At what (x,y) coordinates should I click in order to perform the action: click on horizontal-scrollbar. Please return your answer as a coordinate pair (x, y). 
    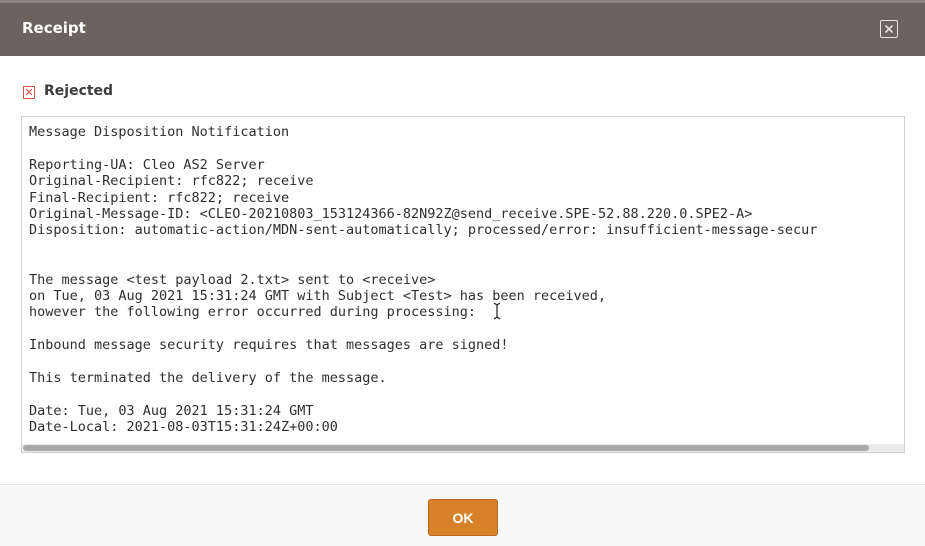
    Looking at the image, I should click on (463, 448).